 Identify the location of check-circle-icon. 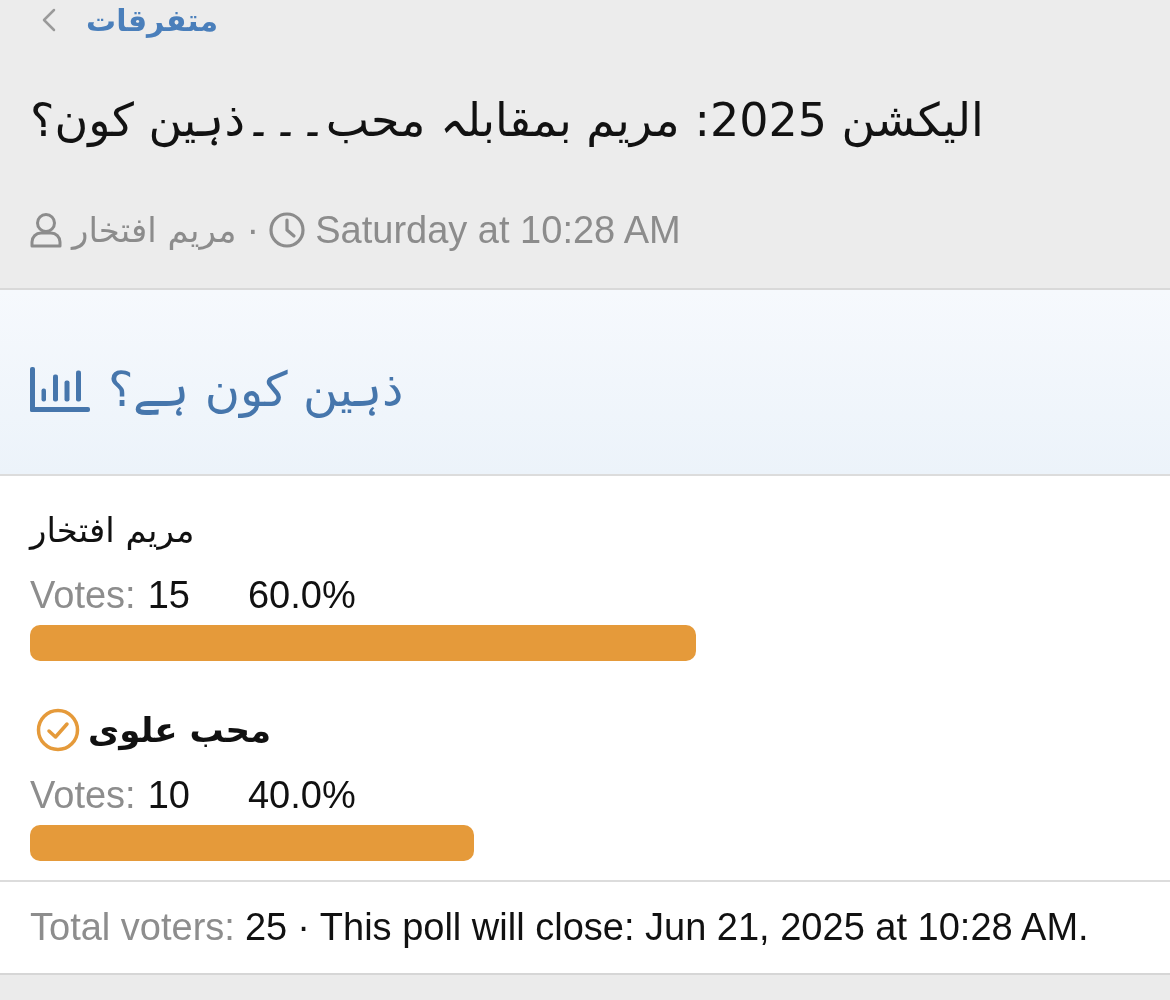
(58, 730).